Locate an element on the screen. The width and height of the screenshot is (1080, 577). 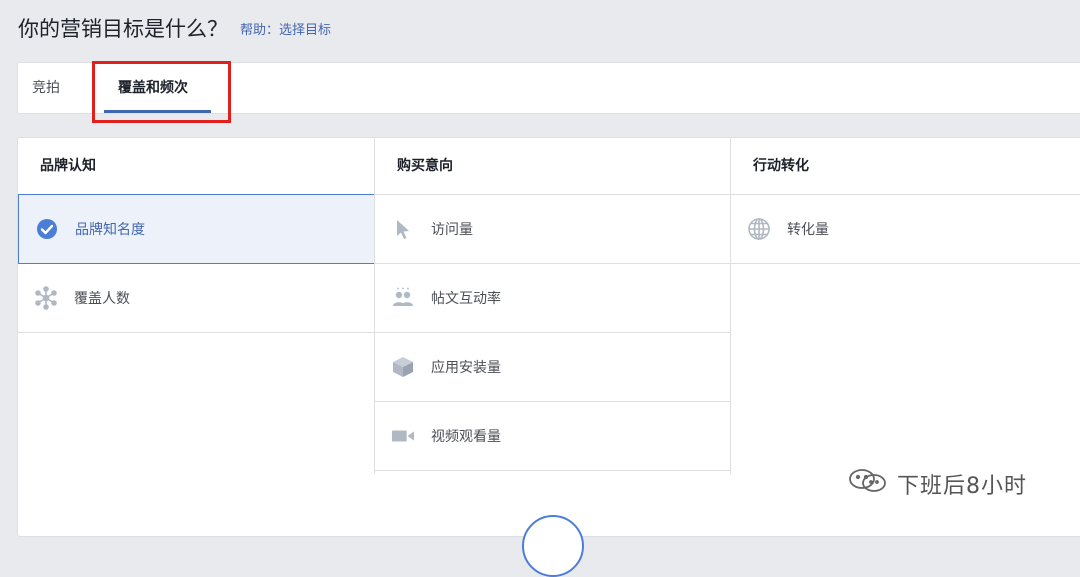
column-header: 品牌认知 is located at coordinates (196, 166).